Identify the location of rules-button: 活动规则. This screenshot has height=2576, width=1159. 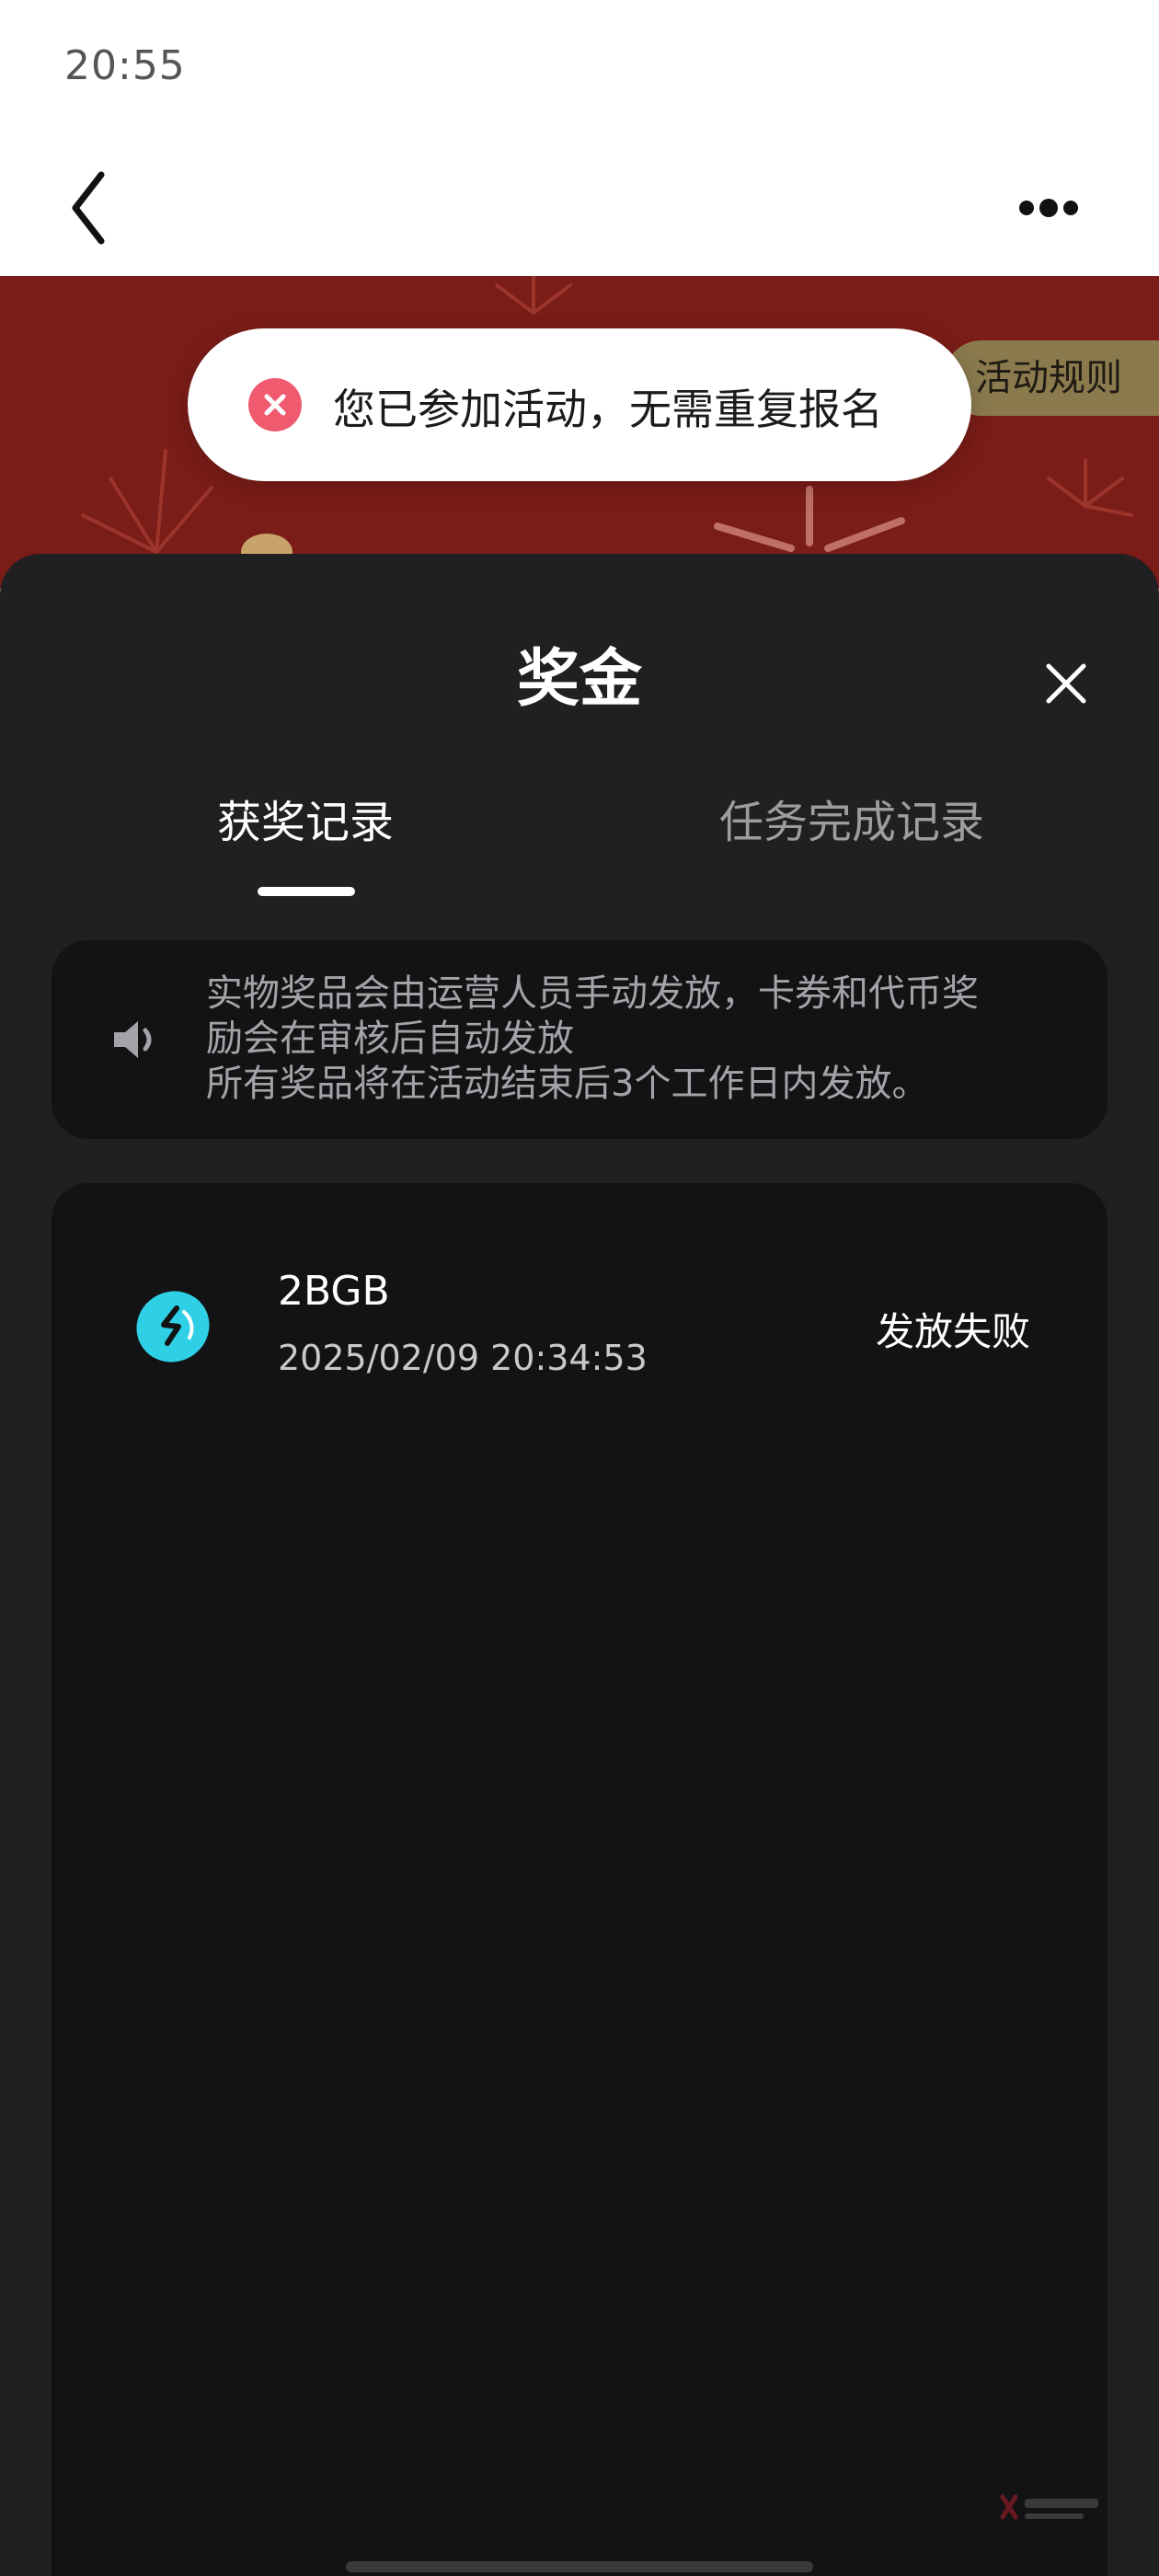
(1051, 378).